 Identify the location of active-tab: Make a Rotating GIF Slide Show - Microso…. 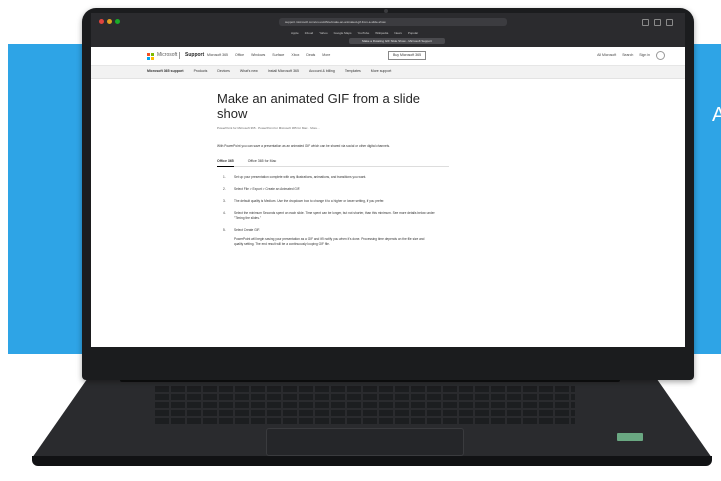
(397, 41).